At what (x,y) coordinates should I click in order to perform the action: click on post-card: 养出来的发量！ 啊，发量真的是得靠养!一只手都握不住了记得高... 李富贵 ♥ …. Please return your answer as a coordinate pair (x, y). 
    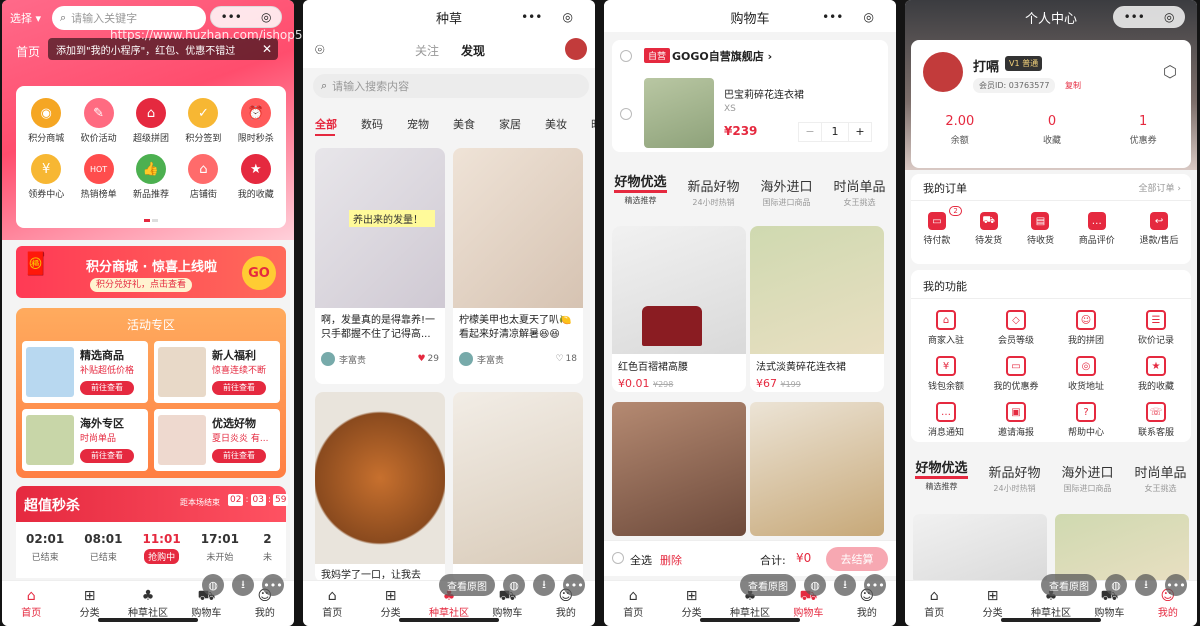
    Looking at the image, I should click on (380, 266).